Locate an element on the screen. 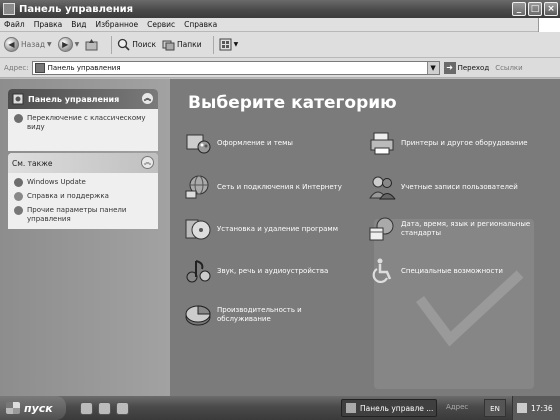  sound-note-icon is located at coordinates (198, 271).